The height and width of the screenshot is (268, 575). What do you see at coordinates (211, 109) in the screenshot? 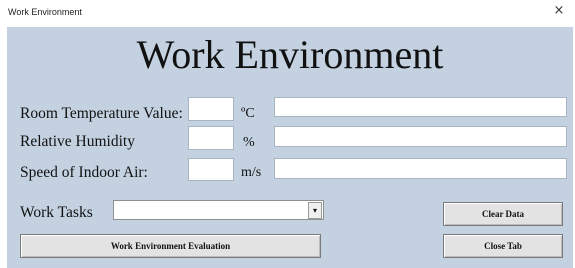
I see `temperature-input` at bounding box center [211, 109].